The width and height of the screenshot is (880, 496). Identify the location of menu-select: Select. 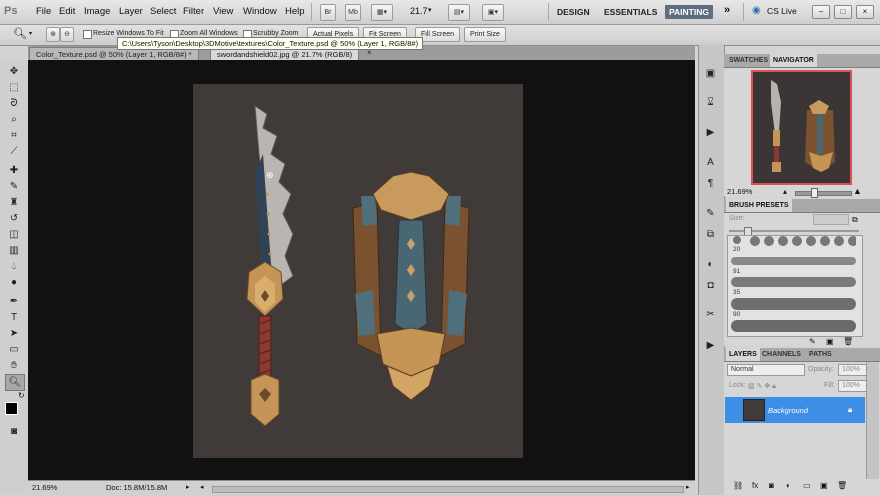
(163, 11).